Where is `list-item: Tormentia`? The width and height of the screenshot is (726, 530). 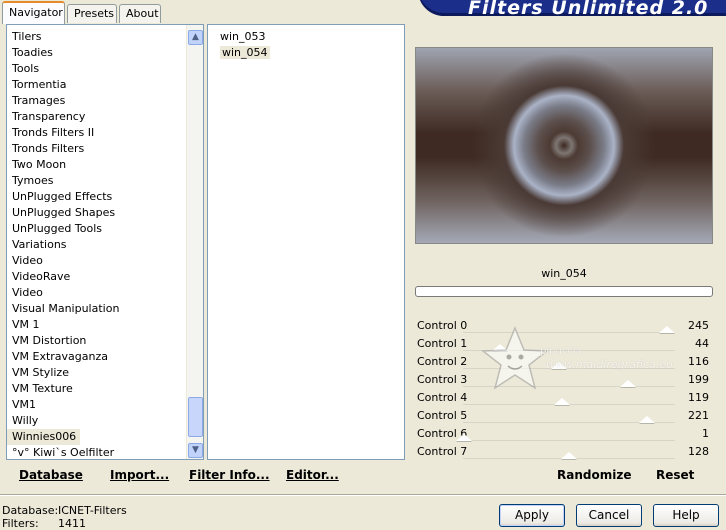
list-item: Tormentia is located at coordinates (105, 85).